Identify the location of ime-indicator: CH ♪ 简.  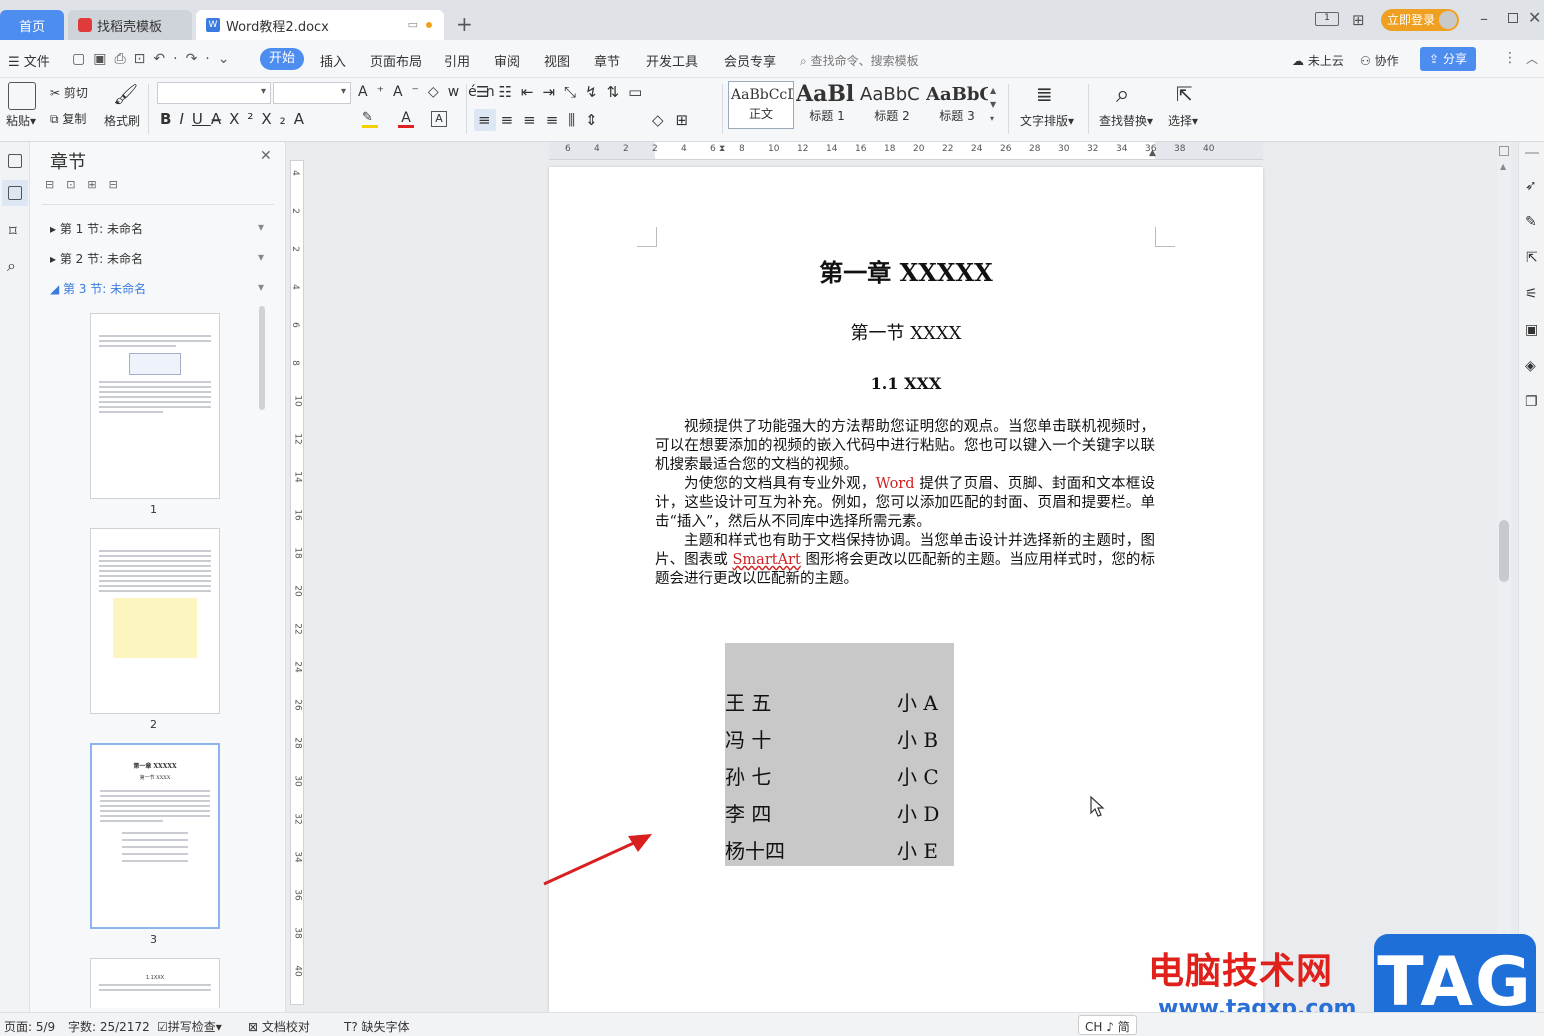
(1107, 1025).